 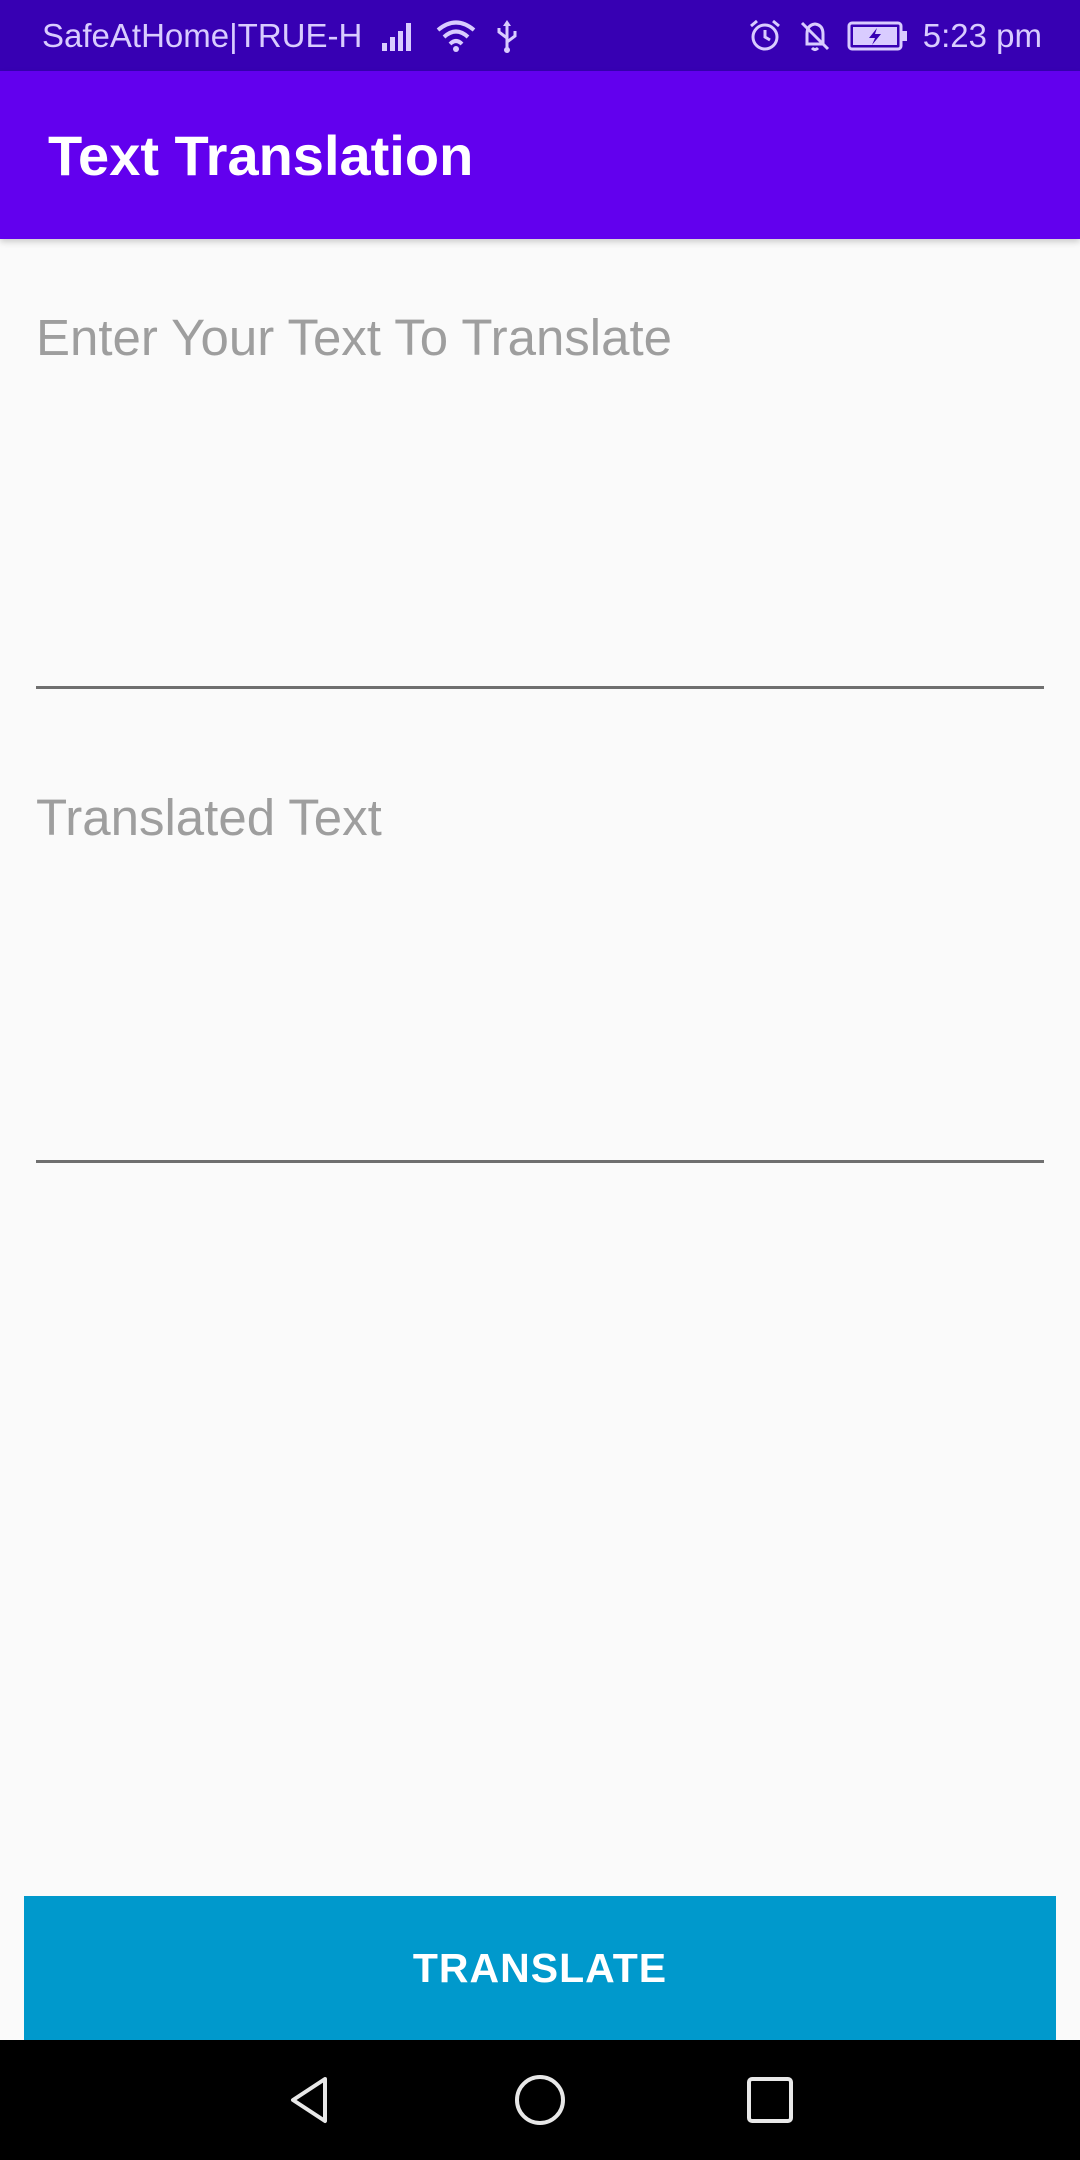 I want to click on usb-icon, so click(x=507, y=36).